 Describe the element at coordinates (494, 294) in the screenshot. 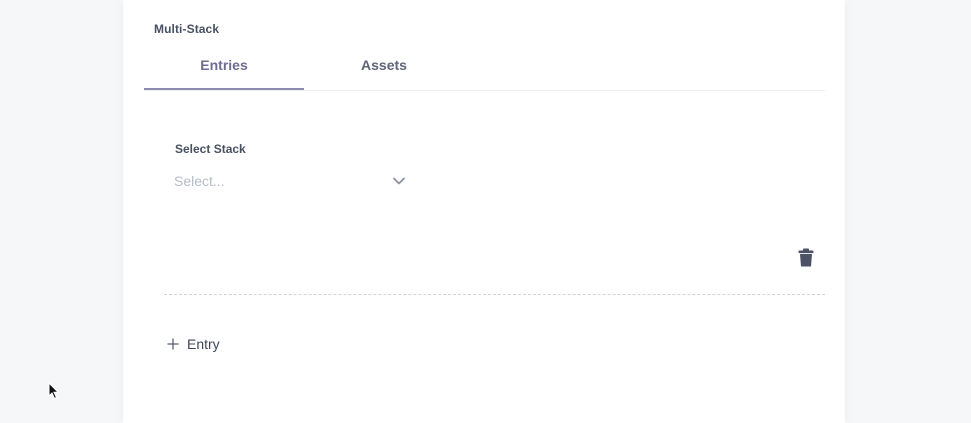

I see `dashed-divider` at that location.